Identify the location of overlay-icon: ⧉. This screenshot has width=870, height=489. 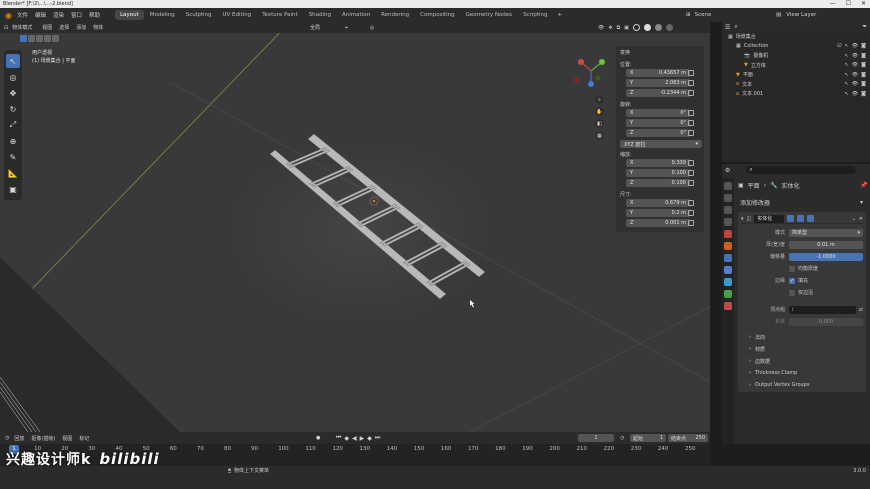
(619, 28).